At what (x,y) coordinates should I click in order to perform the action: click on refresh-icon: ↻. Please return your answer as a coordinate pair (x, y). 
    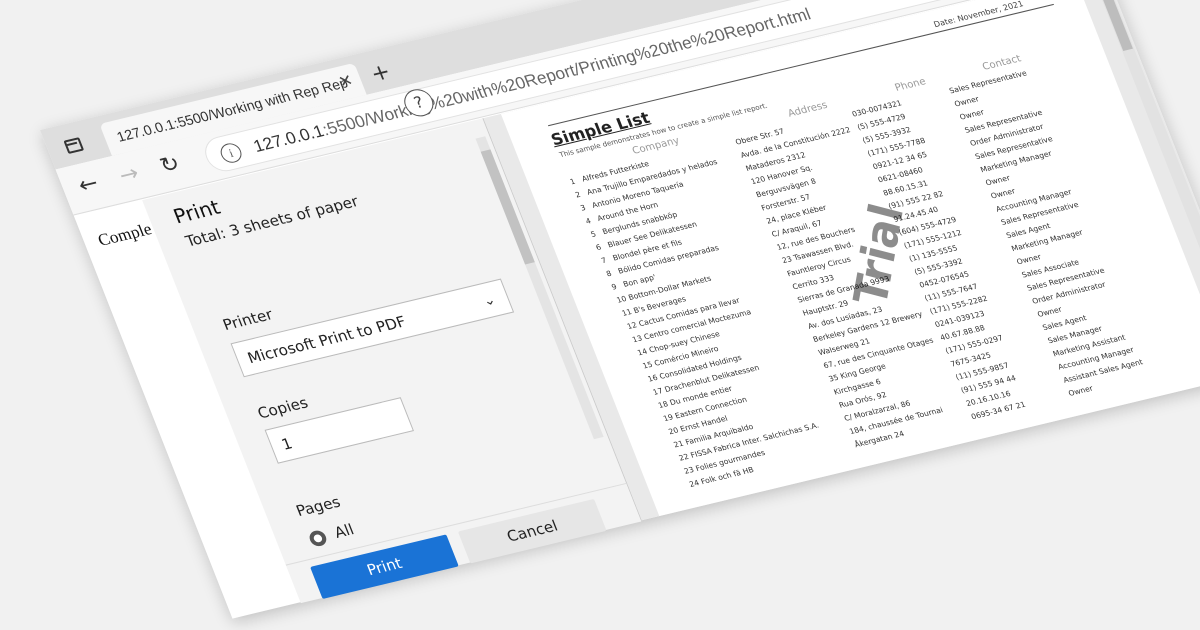
    Looking at the image, I should click on (169, 165).